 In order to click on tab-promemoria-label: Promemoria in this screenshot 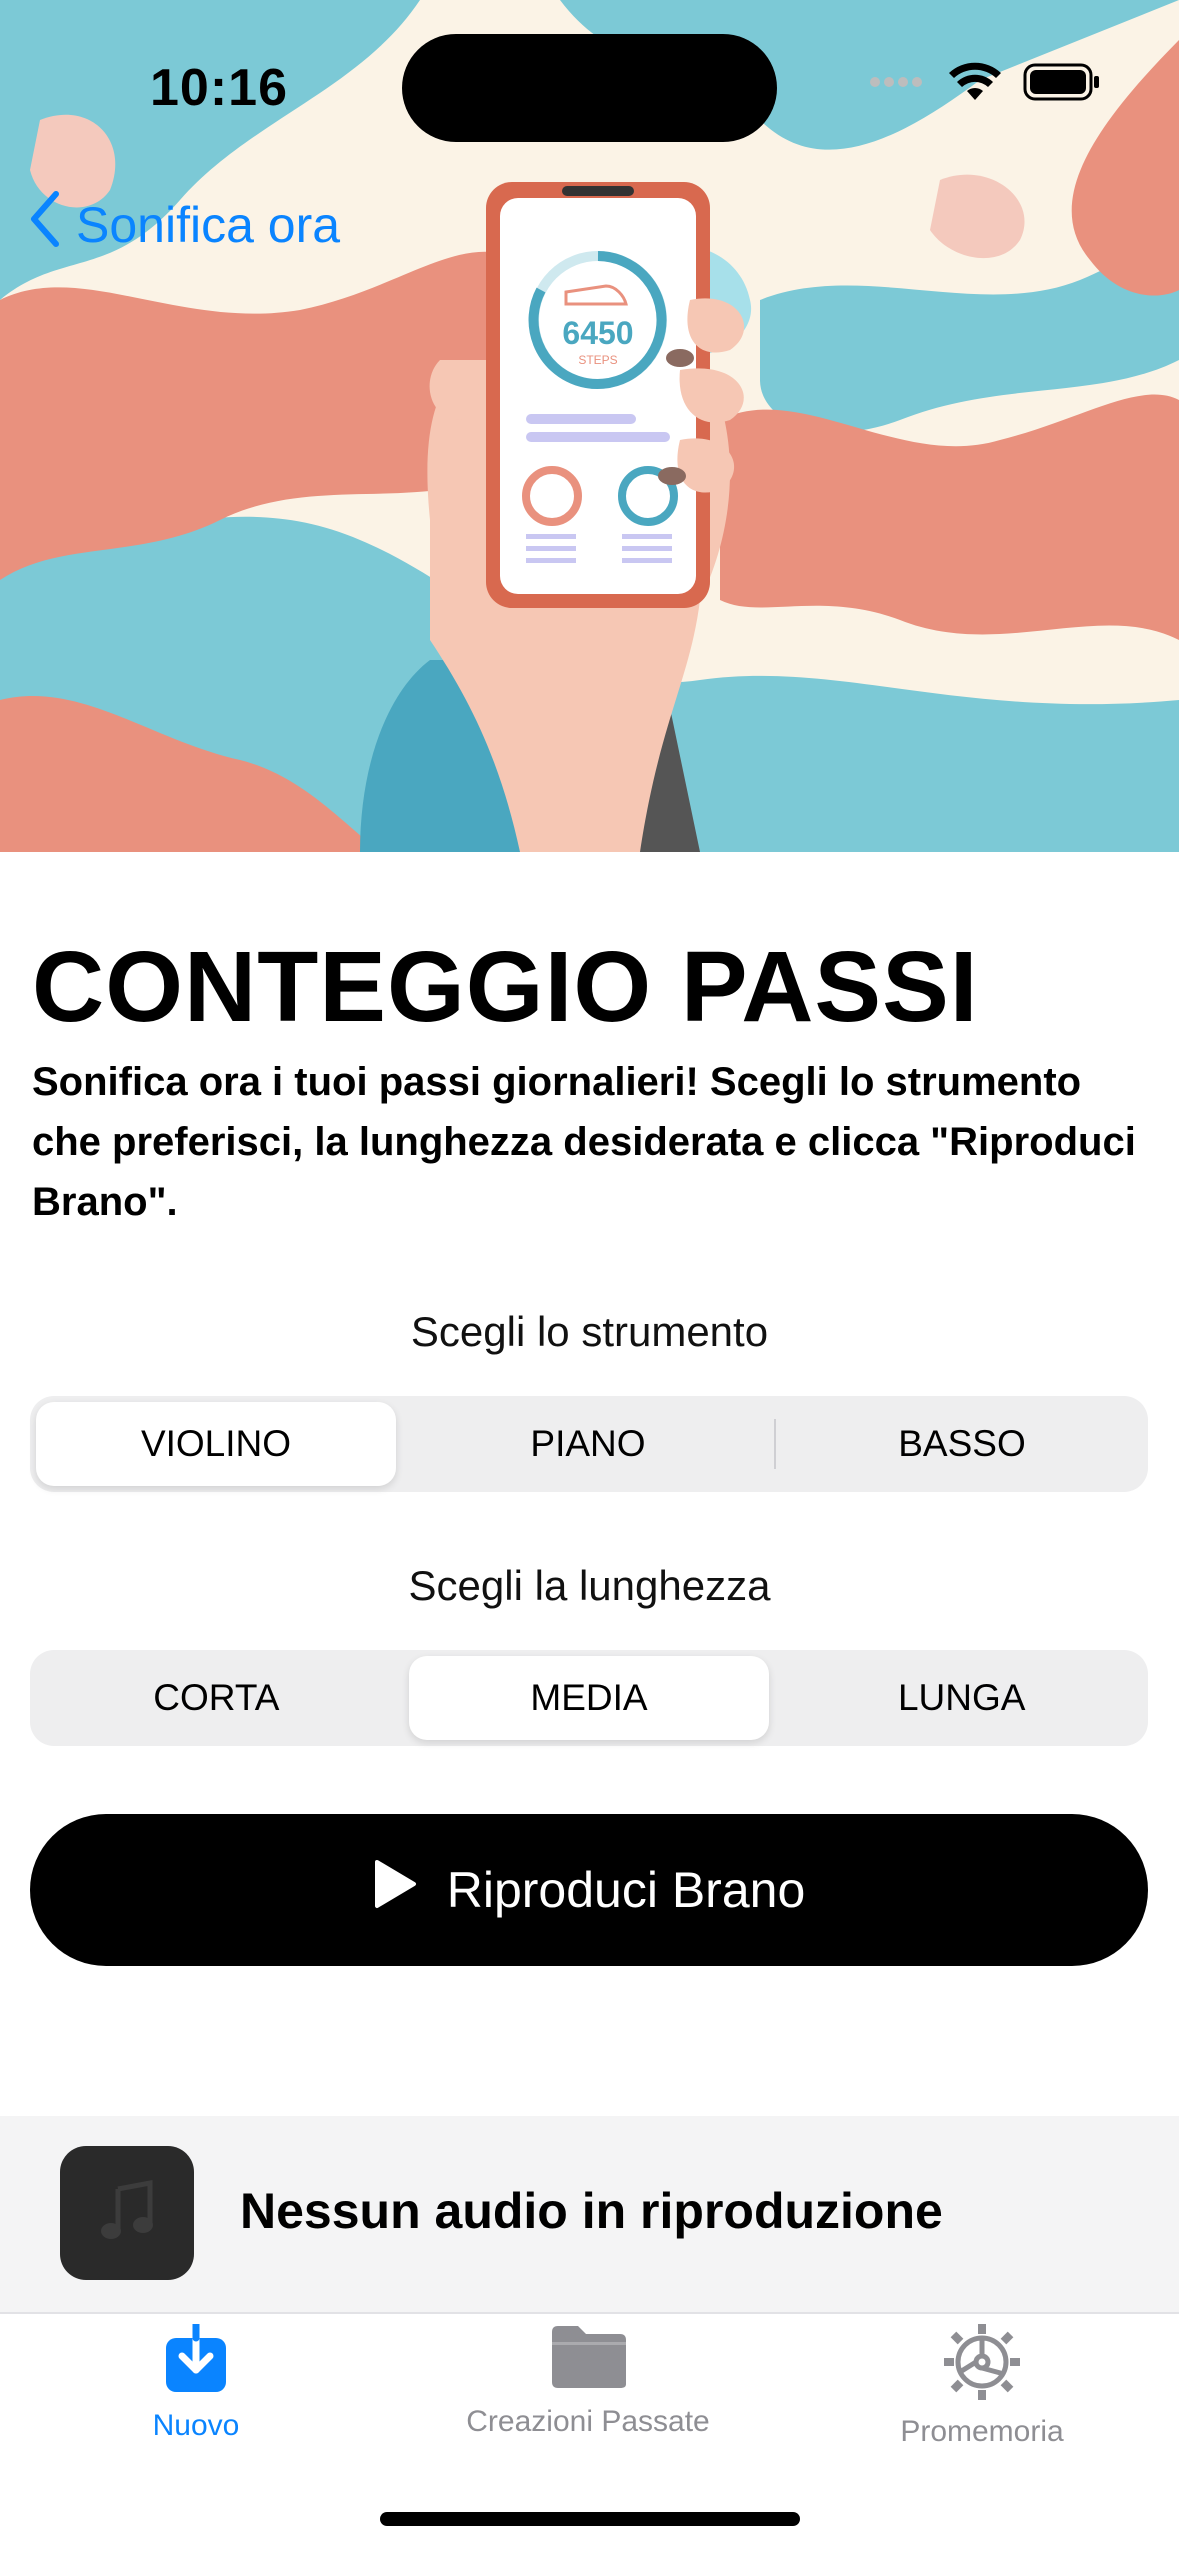, I will do `click(982, 2431)`.